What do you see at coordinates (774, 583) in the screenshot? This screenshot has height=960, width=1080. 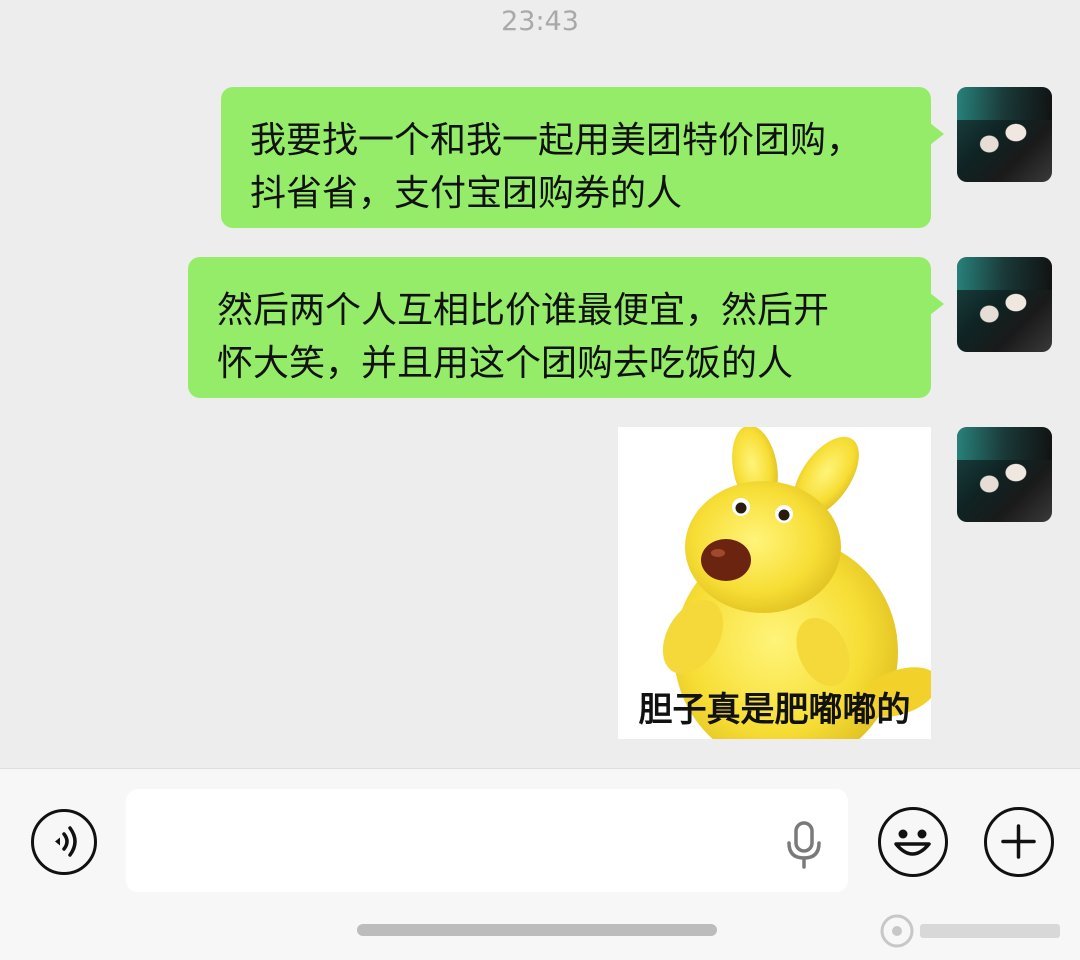 I see `sticker-message: 胆子真是肥嘟嘟的` at bounding box center [774, 583].